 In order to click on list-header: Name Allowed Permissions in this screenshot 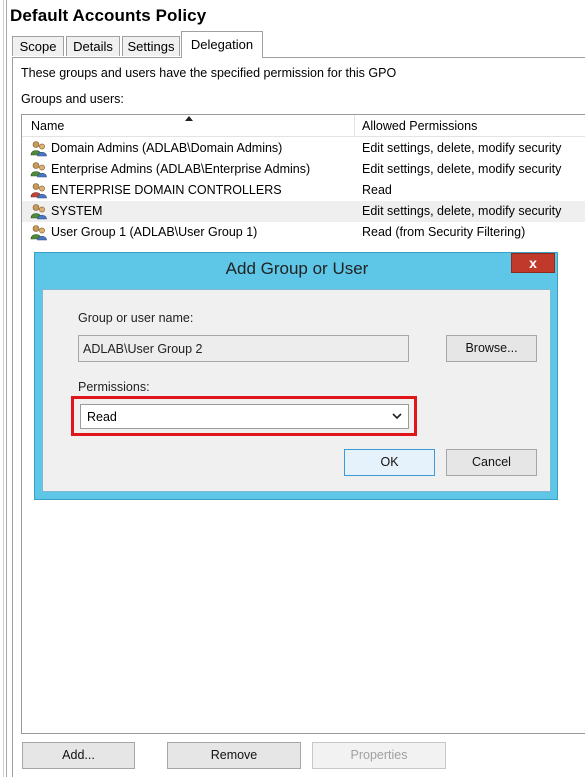, I will do `click(303, 126)`.